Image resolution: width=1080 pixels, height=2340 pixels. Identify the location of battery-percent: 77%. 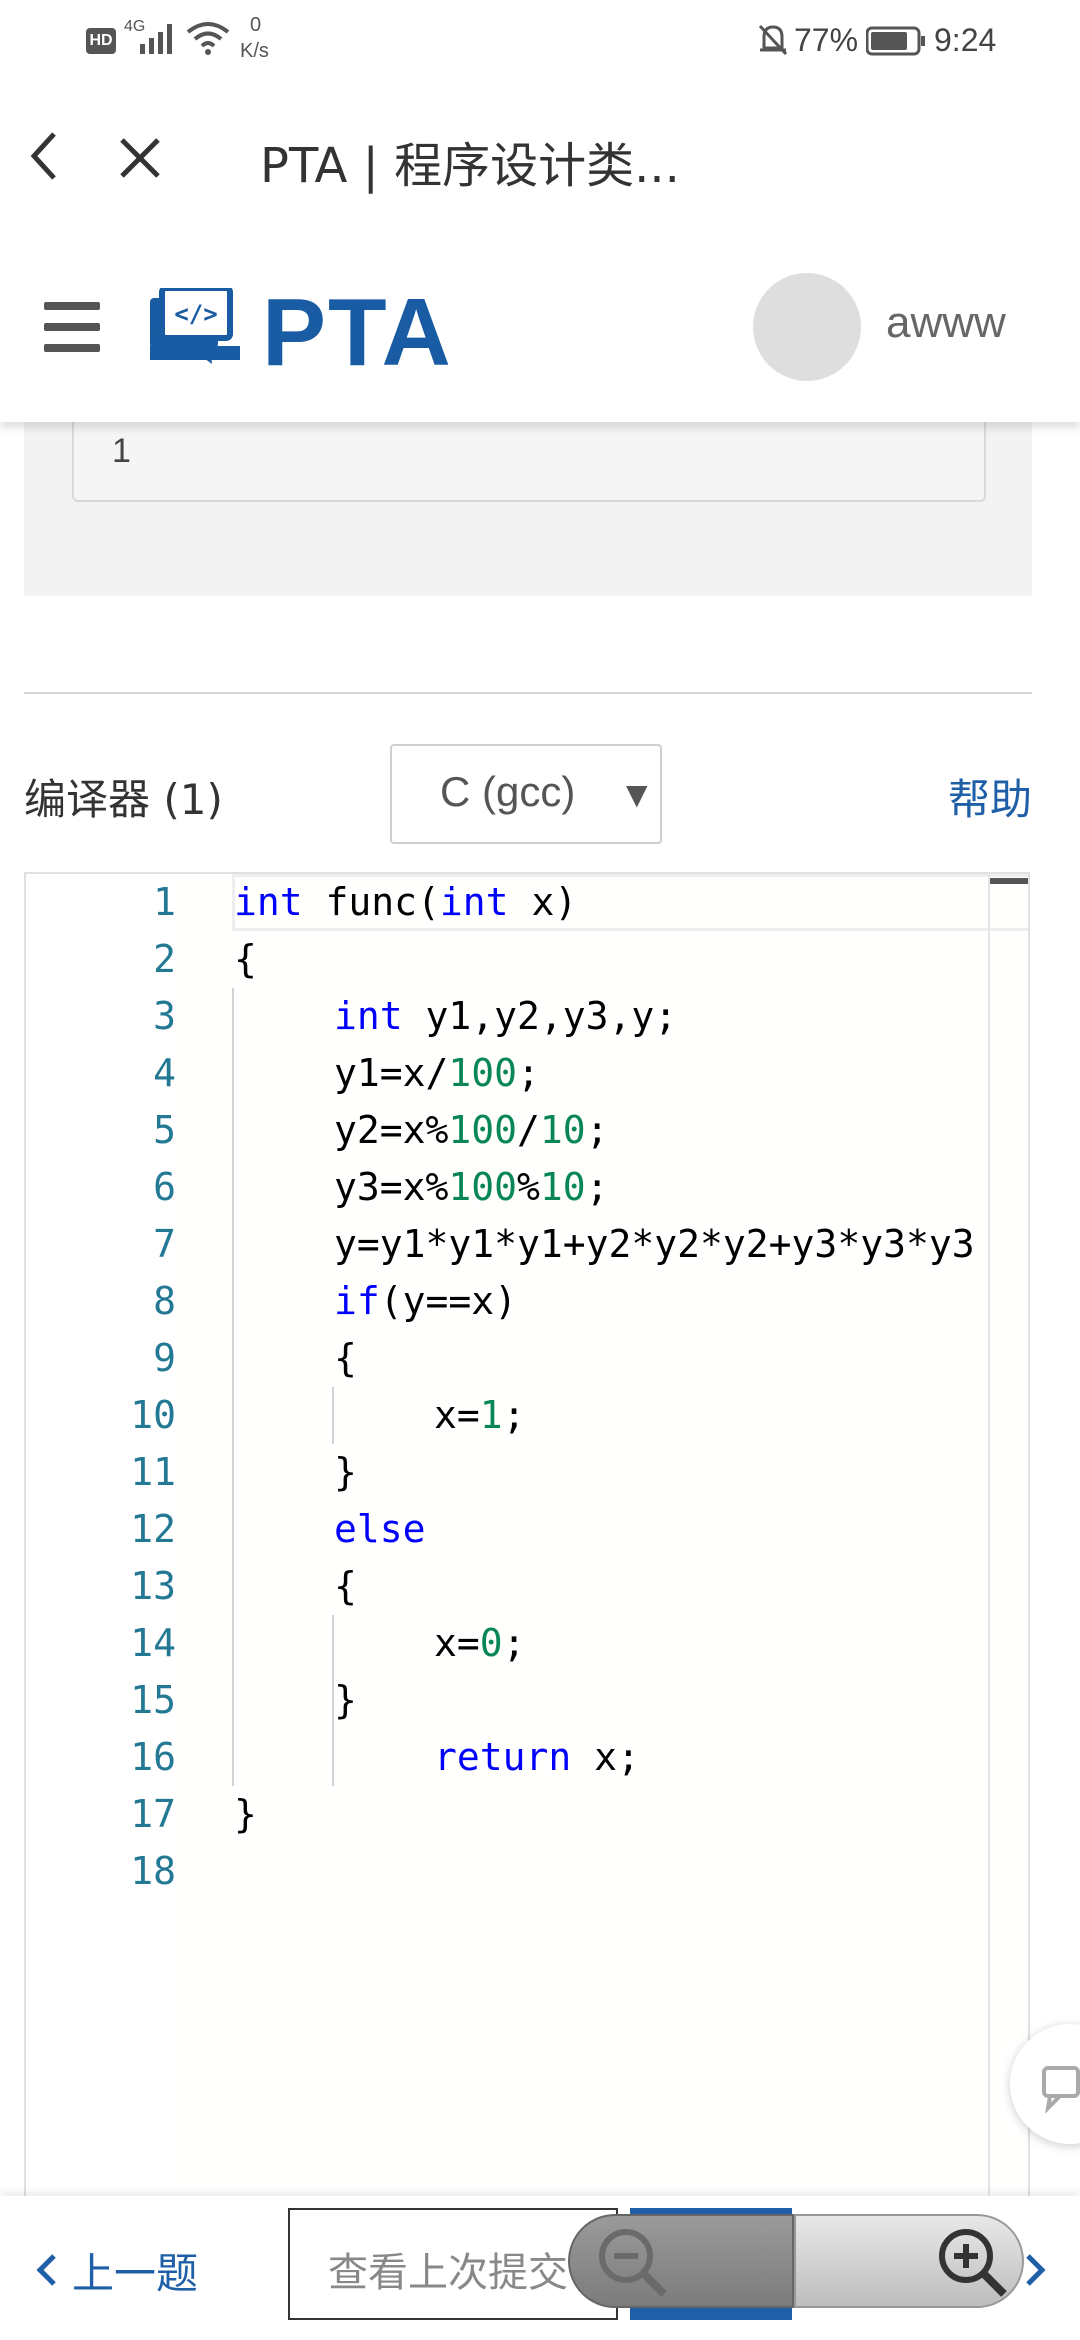
(826, 40).